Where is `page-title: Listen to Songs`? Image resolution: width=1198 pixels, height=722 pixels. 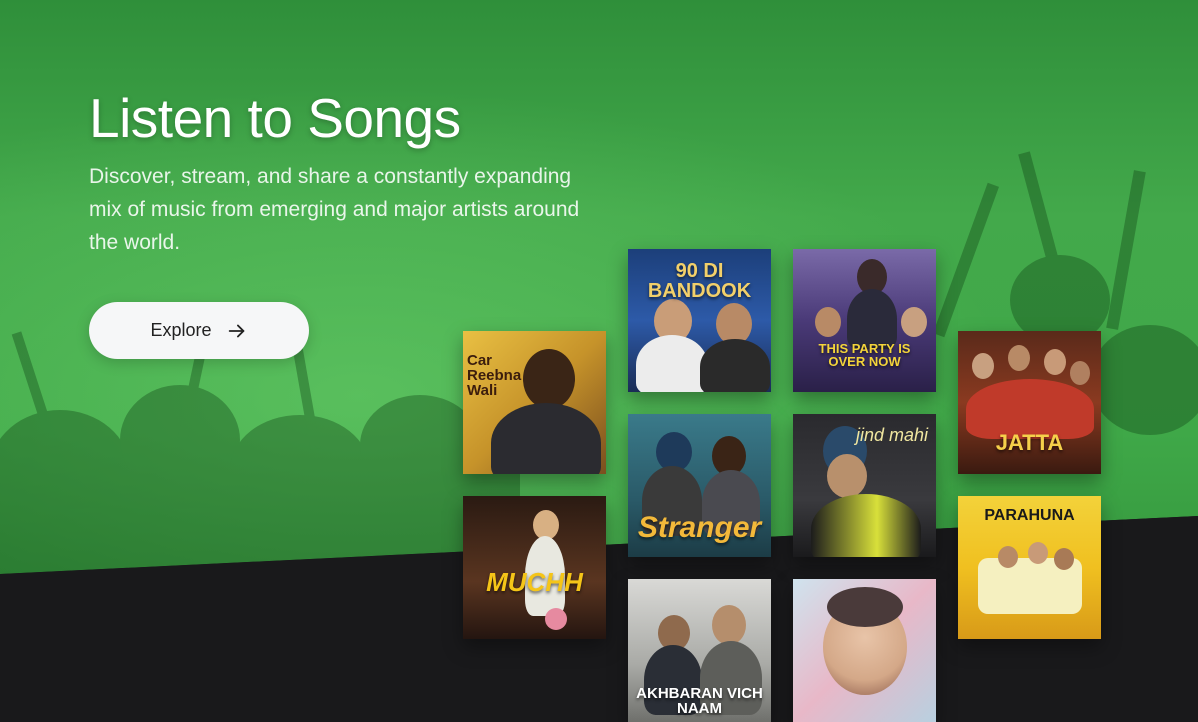
page-title: Listen to Songs is located at coordinates (275, 118).